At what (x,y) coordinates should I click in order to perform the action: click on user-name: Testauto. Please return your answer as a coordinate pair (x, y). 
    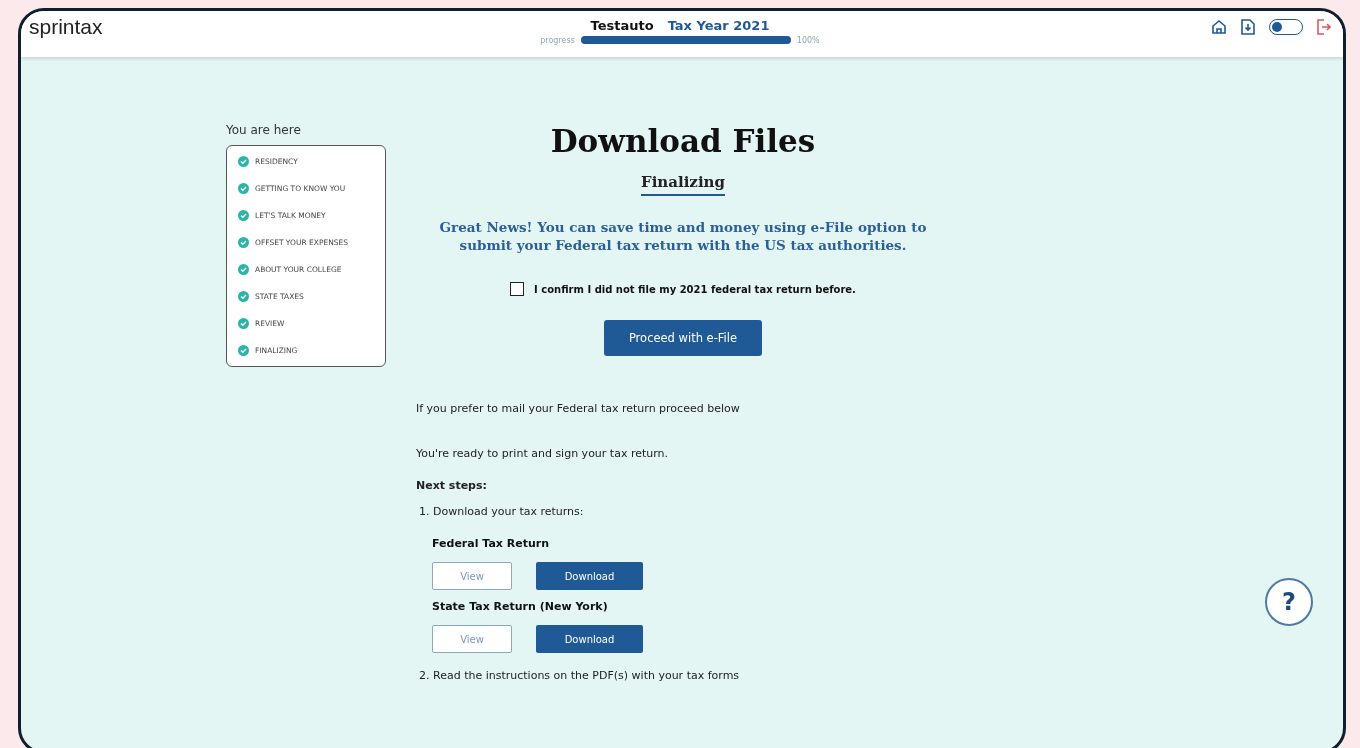
    Looking at the image, I should click on (622, 25).